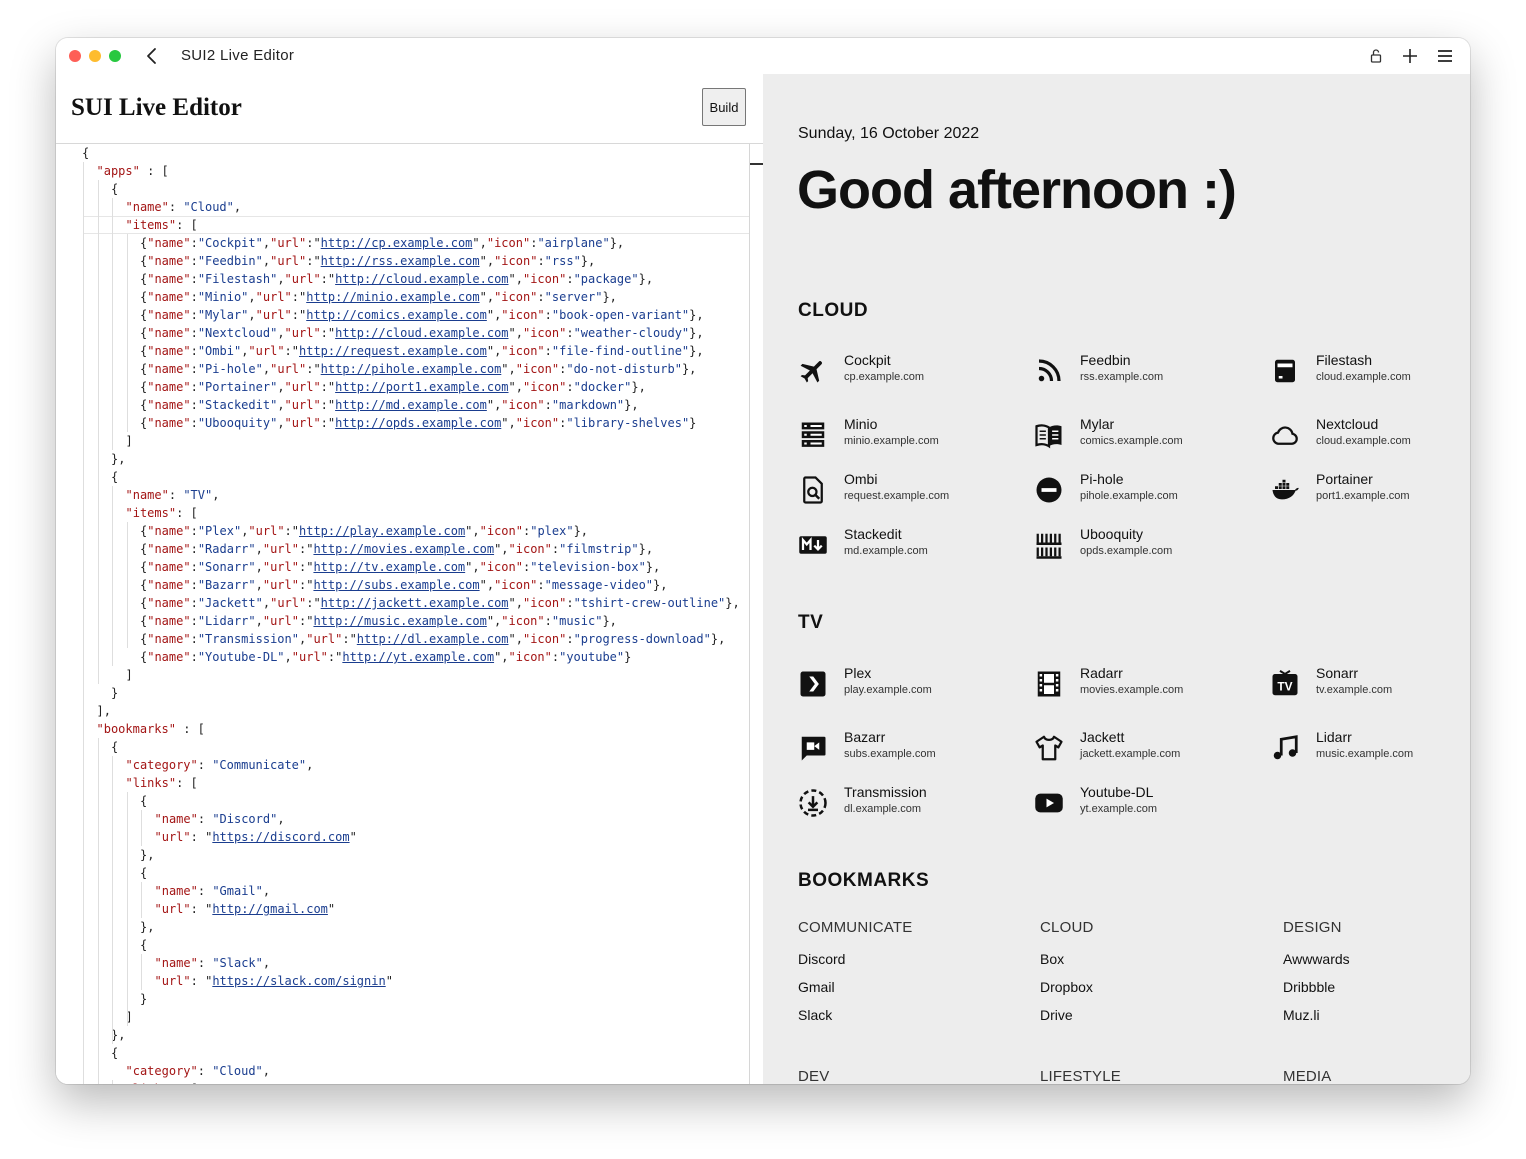  What do you see at coordinates (75, 56) in the screenshot?
I see `close-window-button` at bounding box center [75, 56].